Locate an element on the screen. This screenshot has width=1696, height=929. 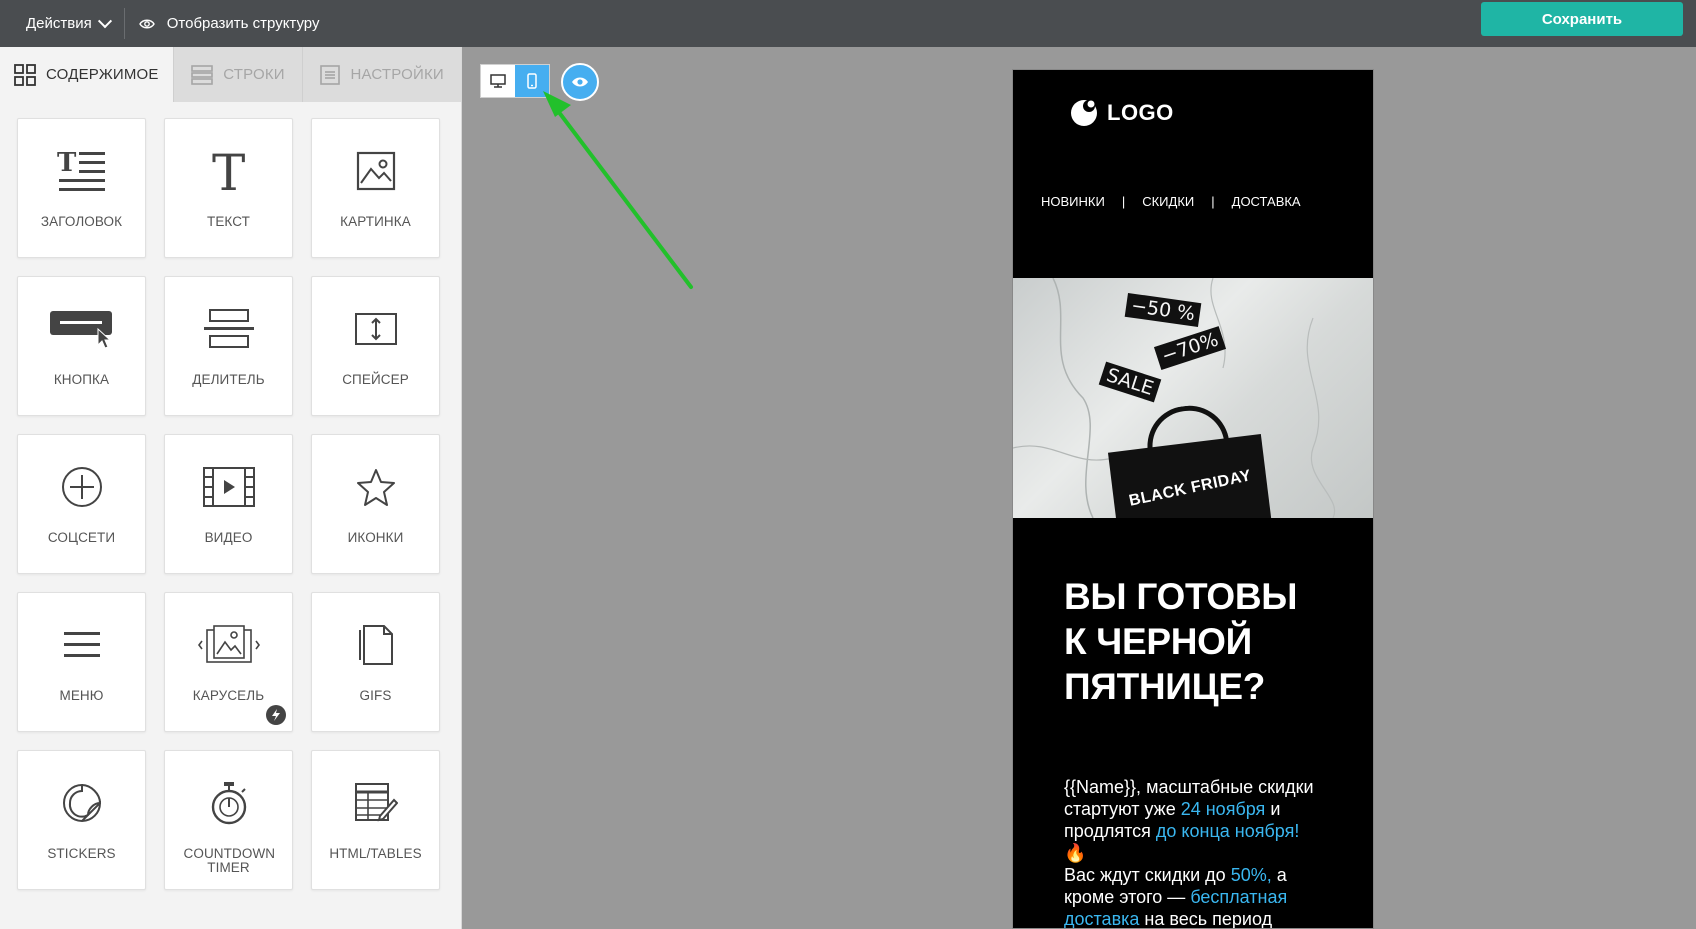
block-html-tables: HTML/TABLES is located at coordinates (375, 820).